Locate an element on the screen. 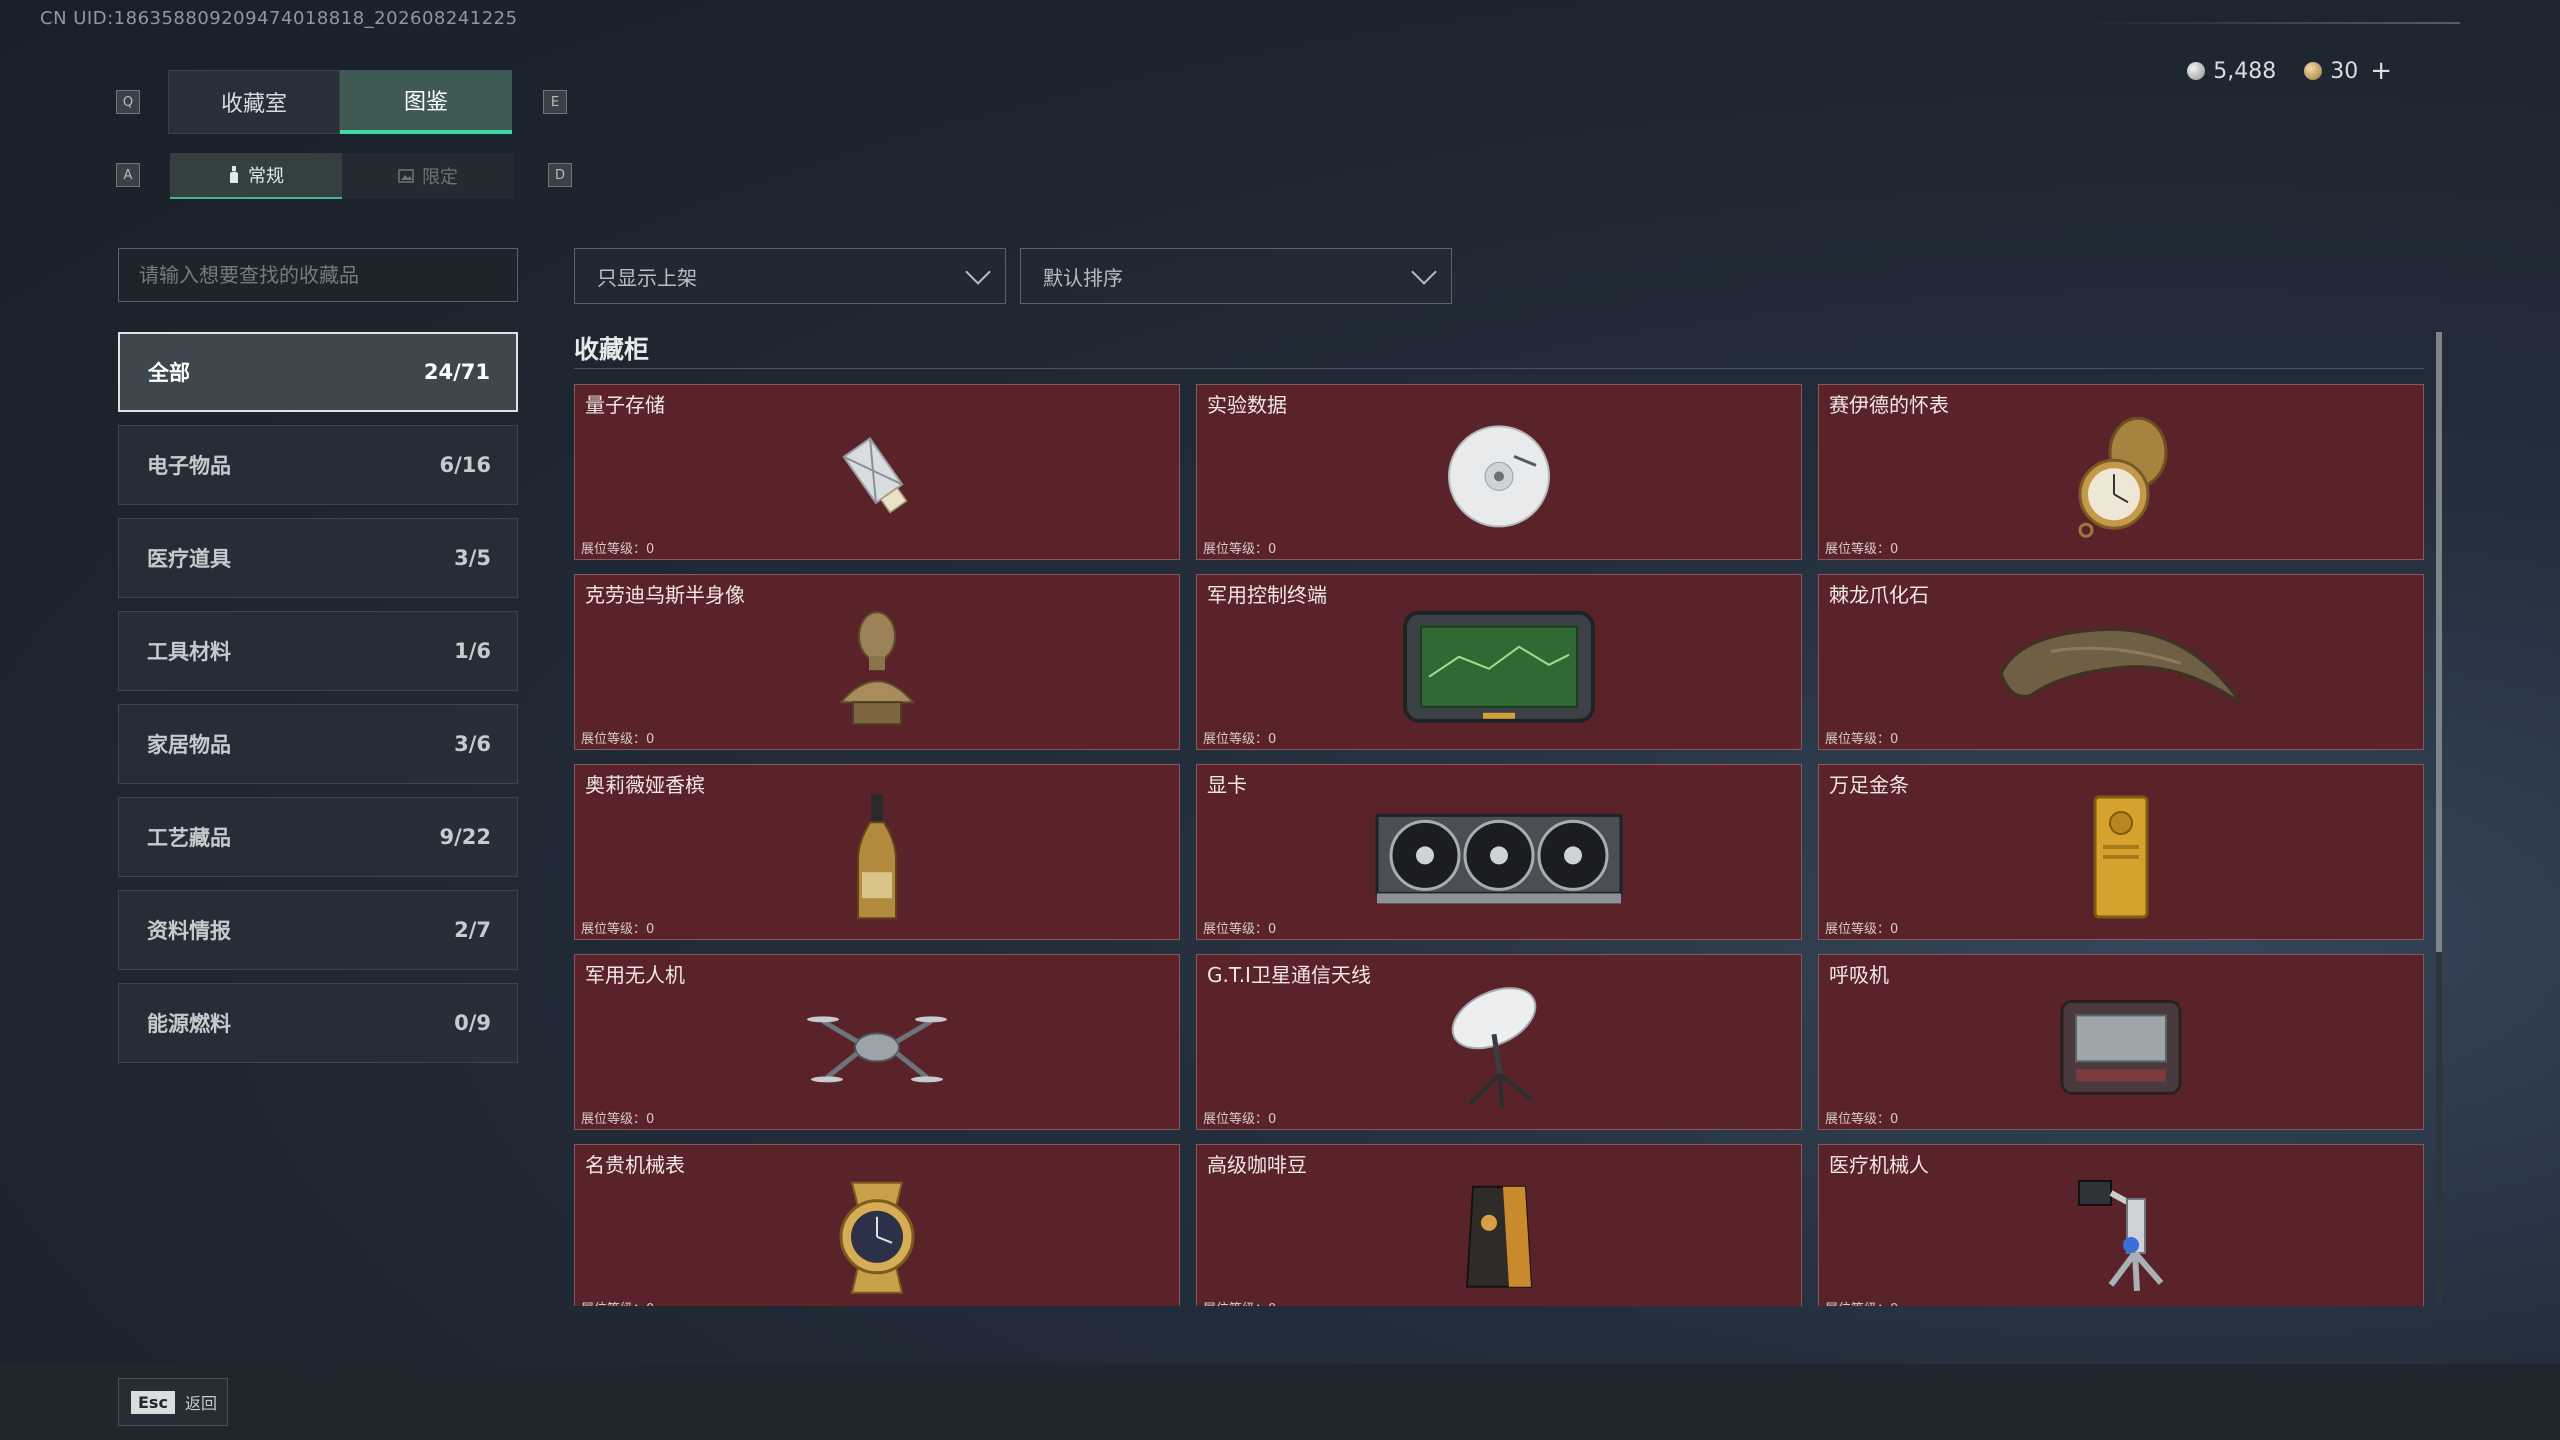 This screenshot has width=2560, height=1440. item-card: 棘龙爪化石 展位等级：0 is located at coordinates (2121, 662).